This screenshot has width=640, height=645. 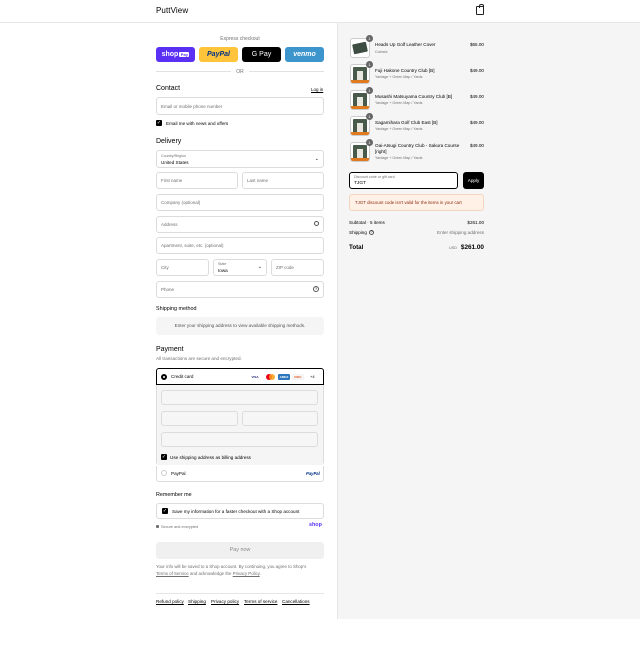 I want to click on item-name: Musashi Matsuyama Country Club [B], so click(x=414, y=96).